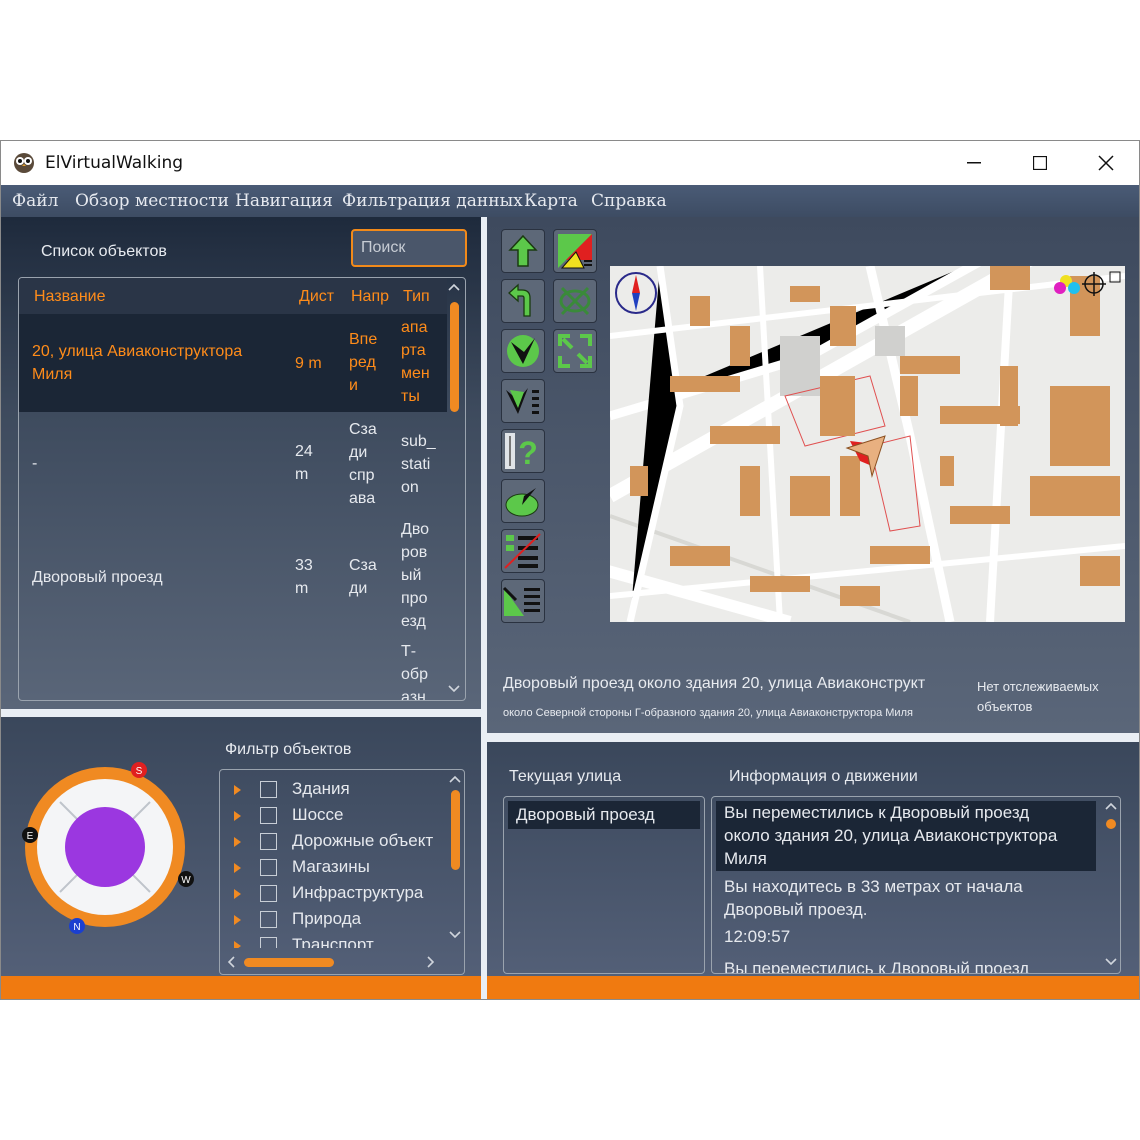 The image size is (1140, 1140). Describe the element at coordinates (363, 339) in the screenshot. I see `row-dir-line: Впе` at that location.